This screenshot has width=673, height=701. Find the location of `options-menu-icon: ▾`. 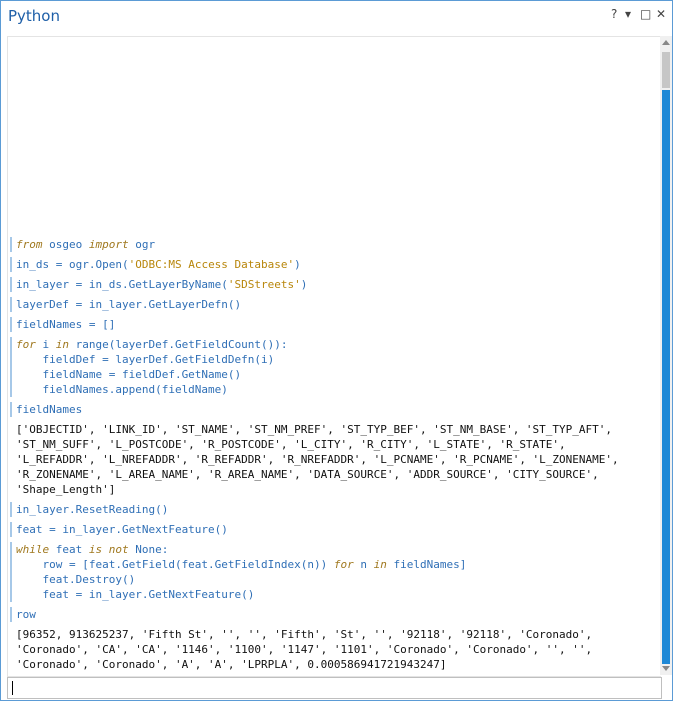

options-menu-icon: ▾ is located at coordinates (628, 14).